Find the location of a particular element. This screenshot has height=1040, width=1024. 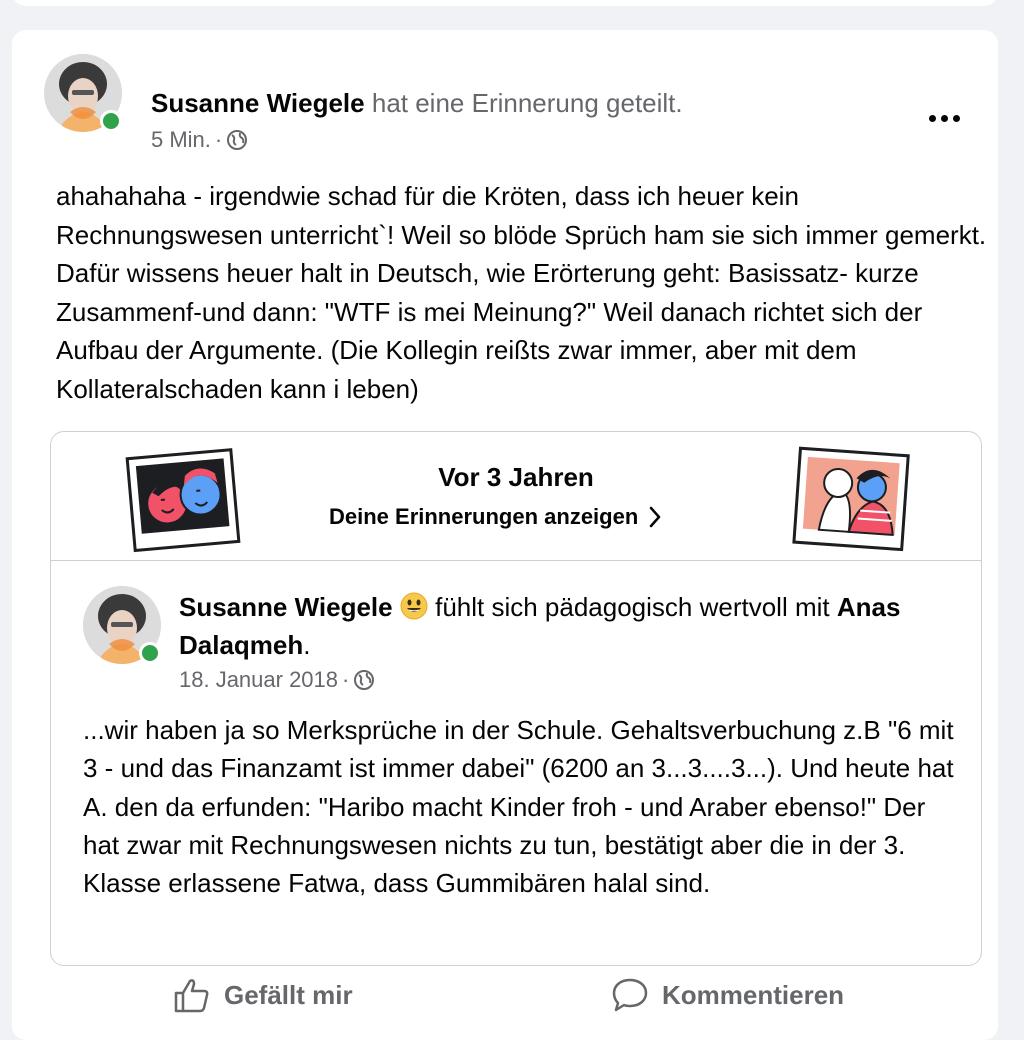

post-timestamp: 5 Min. is located at coordinates (181, 140).